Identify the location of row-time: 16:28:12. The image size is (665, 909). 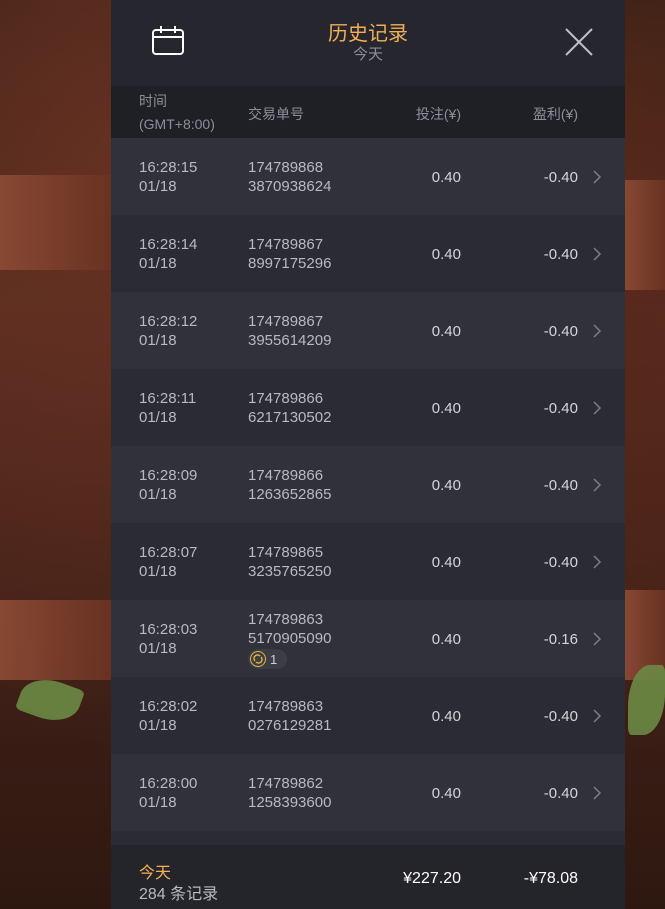
(168, 321).